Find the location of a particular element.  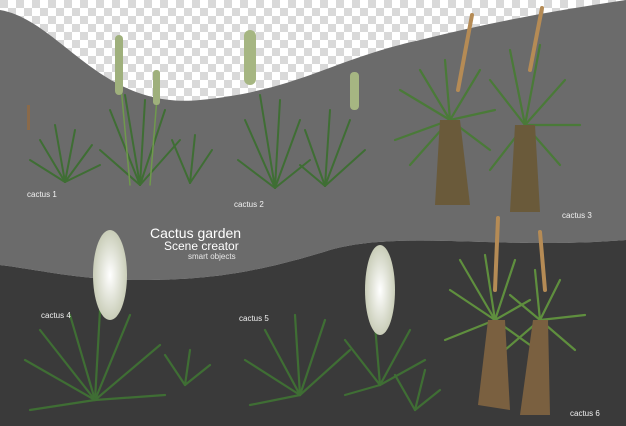

trunk-icon is located at coordinates (525, 168).